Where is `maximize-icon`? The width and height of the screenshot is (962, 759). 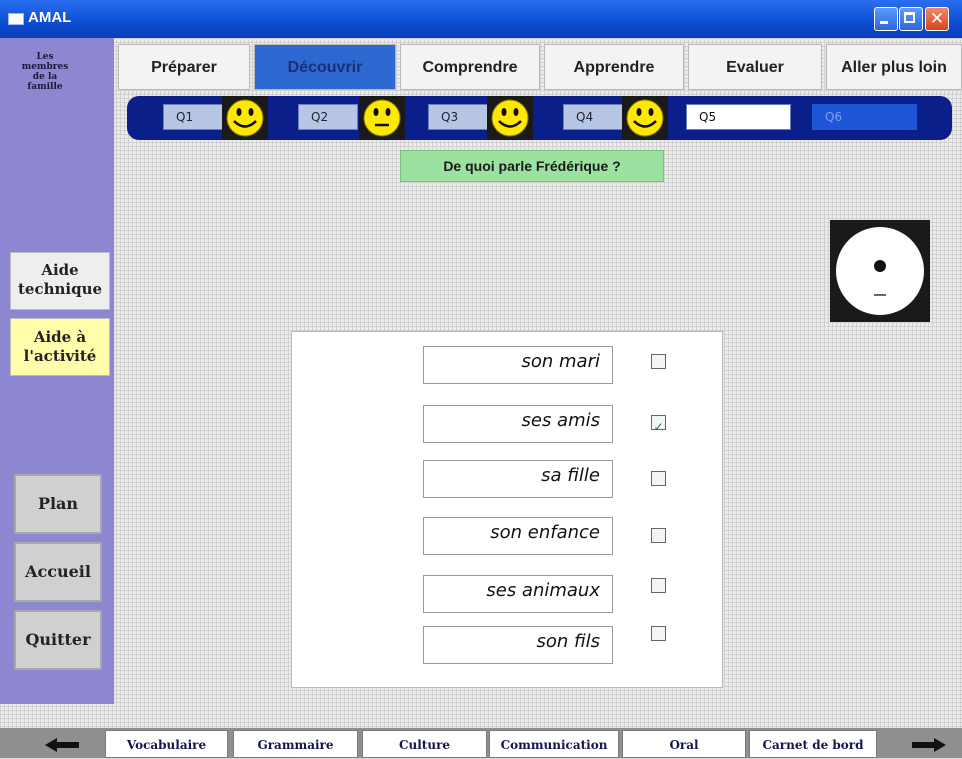 maximize-icon is located at coordinates (909, 17).